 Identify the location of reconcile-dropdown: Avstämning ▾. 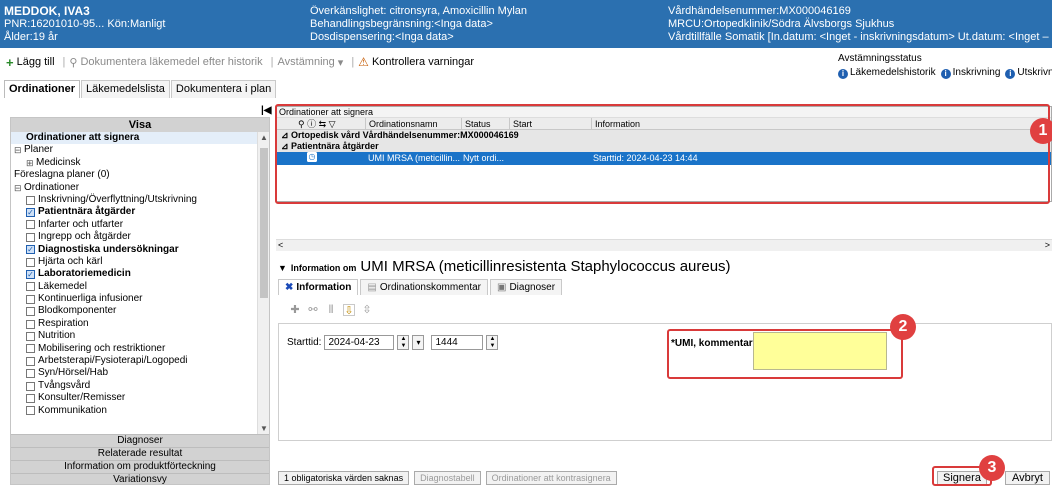
(311, 62).